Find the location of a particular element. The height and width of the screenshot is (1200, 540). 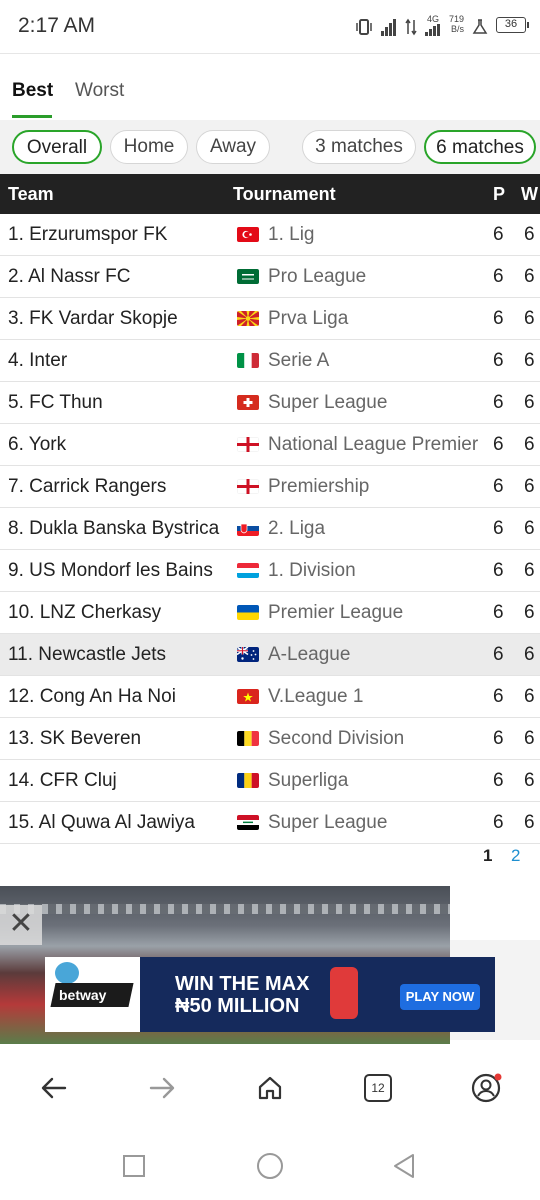

table-row: 6. York National League Premier 6 6 is located at coordinates (270, 445).